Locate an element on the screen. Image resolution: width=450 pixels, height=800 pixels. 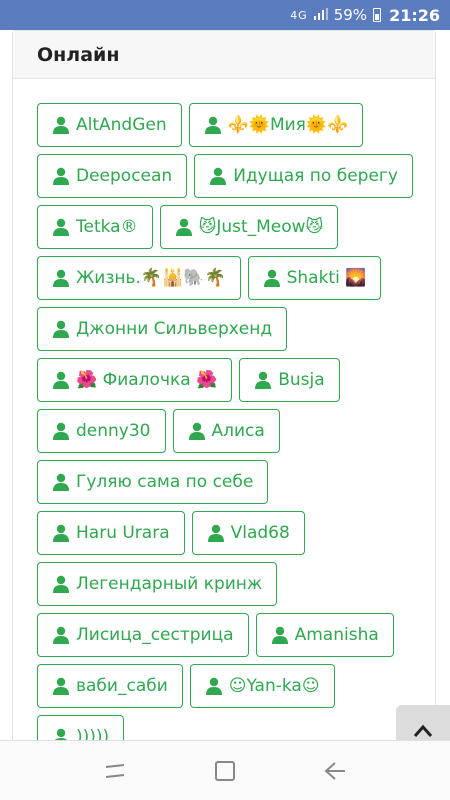
user-button: Идущая по берегу is located at coordinates (303, 176).